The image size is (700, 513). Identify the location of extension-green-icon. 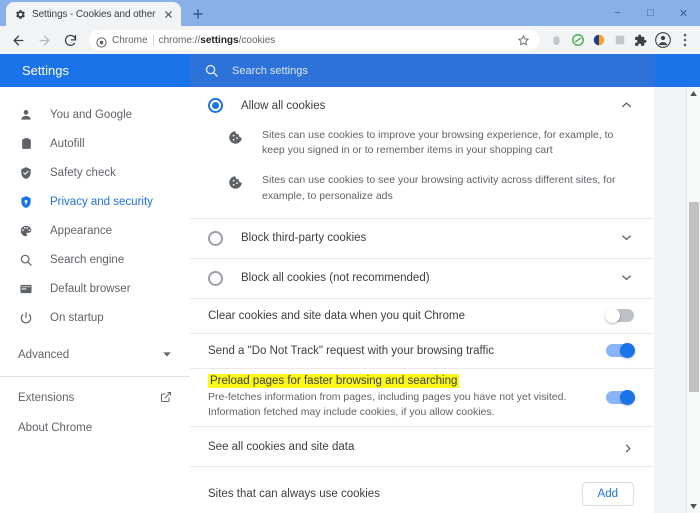
(577, 40).